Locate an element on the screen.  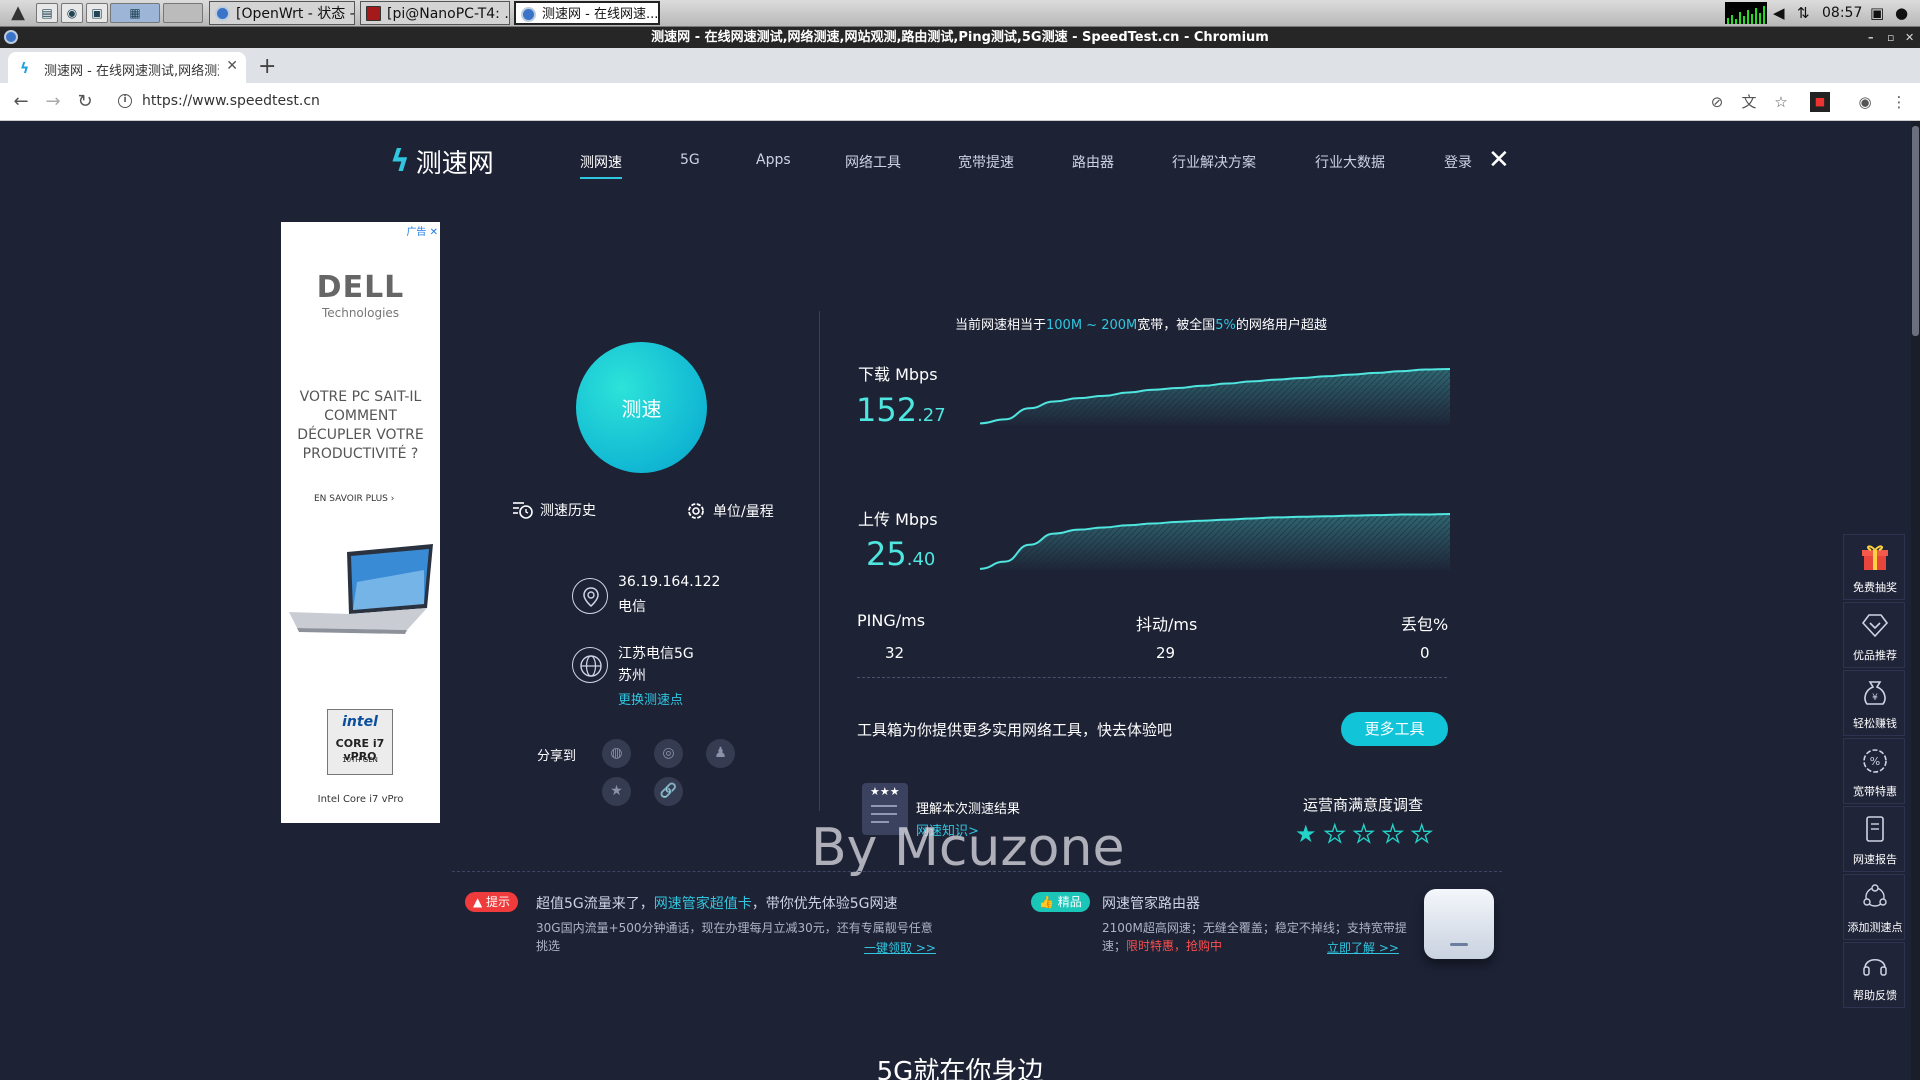
sidebar-item-free-lottery: 免费抽奖 is located at coordinates (1874, 567).